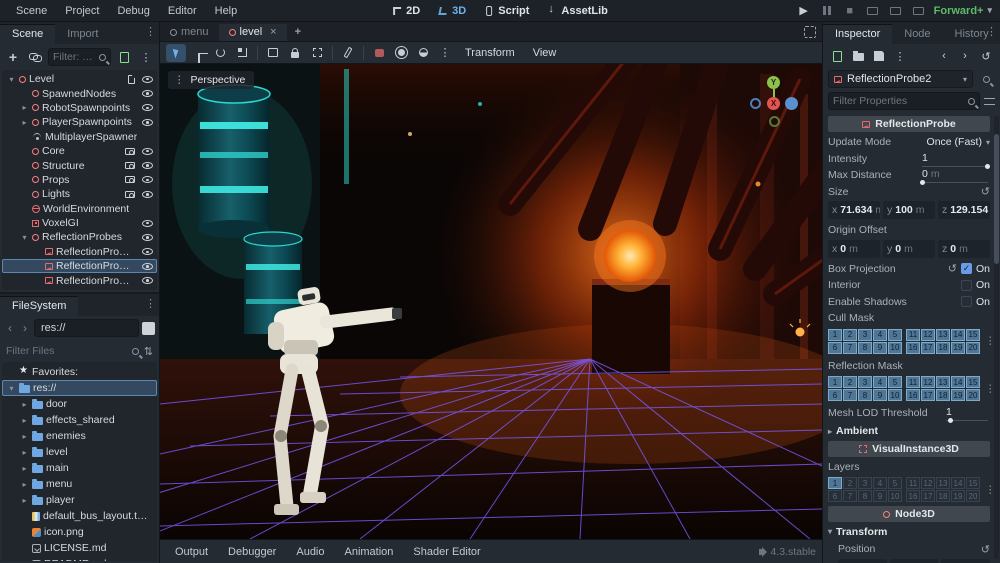 This screenshot has height=563, width=1000. What do you see at coordinates (79, 93) in the screenshot?
I see `tree-row-spawnednodes: SpawnedNodes` at bounding box center [79, 93].